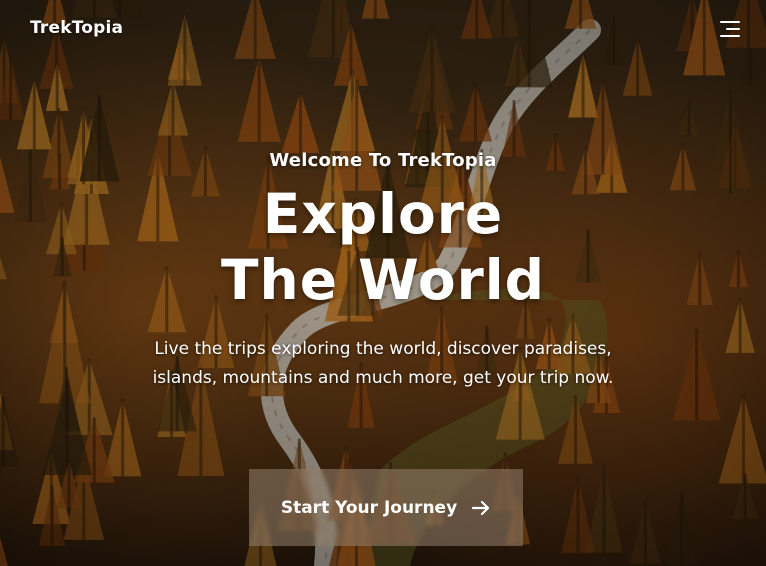  What do you see at coordinates (481, 507) in the screenshot?
I see `arrow-right-icon` at bounding box center [481, 507].